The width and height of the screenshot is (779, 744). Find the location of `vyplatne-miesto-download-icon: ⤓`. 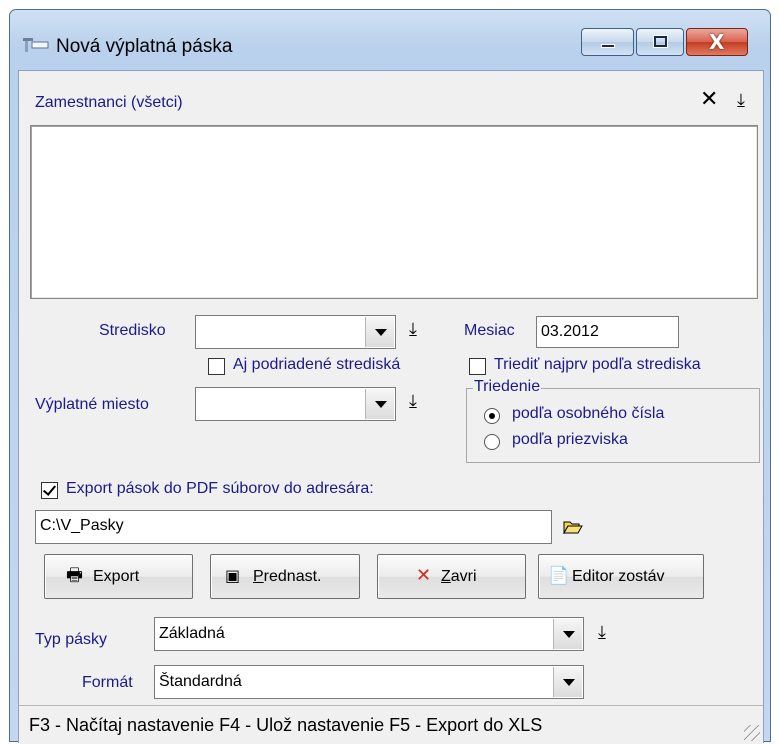

vyplatne-miesto-download-icon: ⤓ is located at coordinates (413, 402).